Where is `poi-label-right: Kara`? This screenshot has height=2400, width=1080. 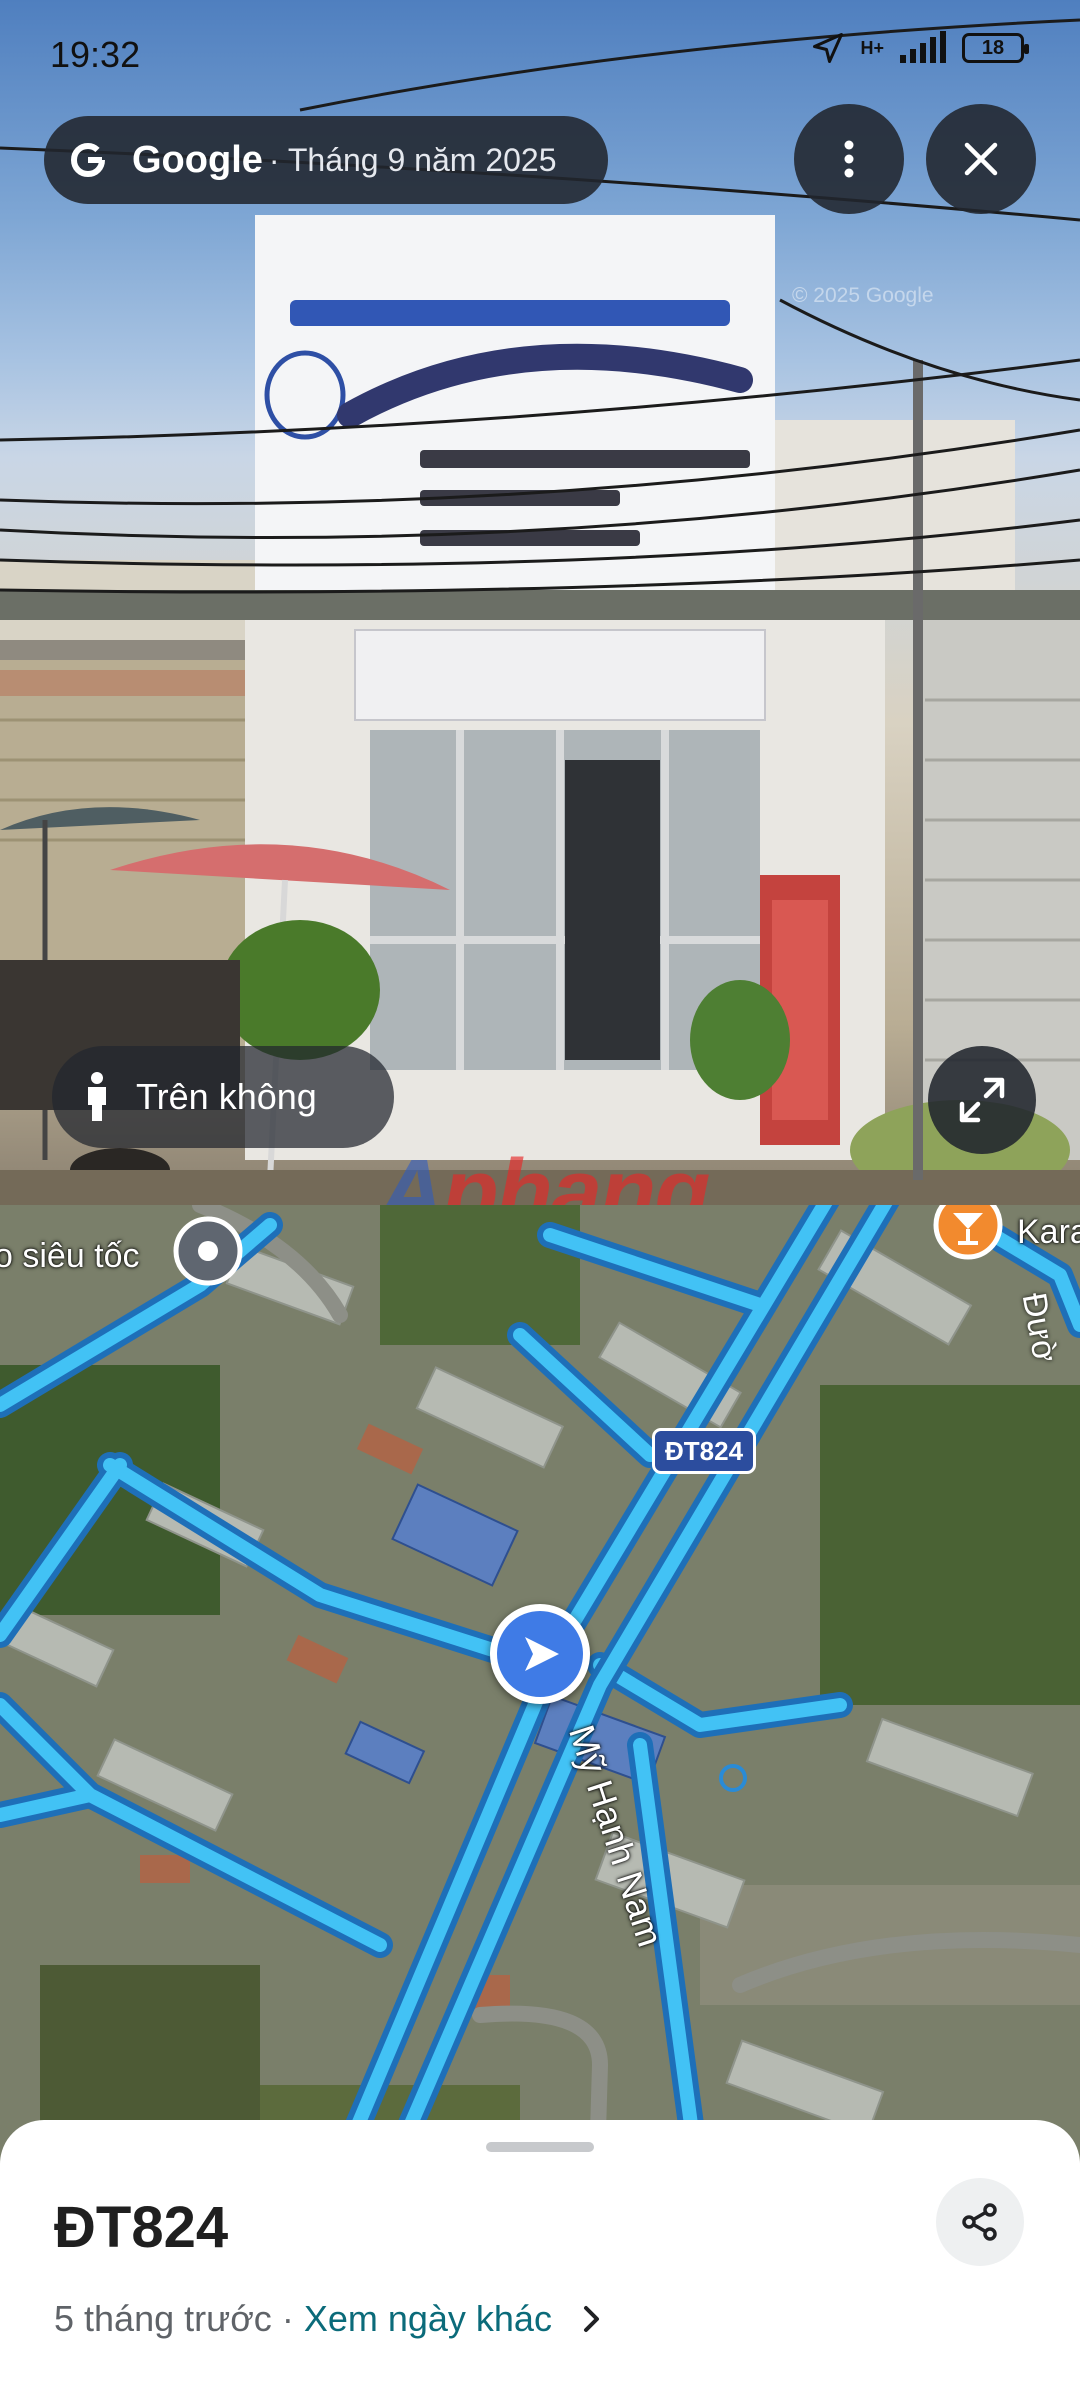 poi-label-right: Kara is located at coordinates (1048, 1232).